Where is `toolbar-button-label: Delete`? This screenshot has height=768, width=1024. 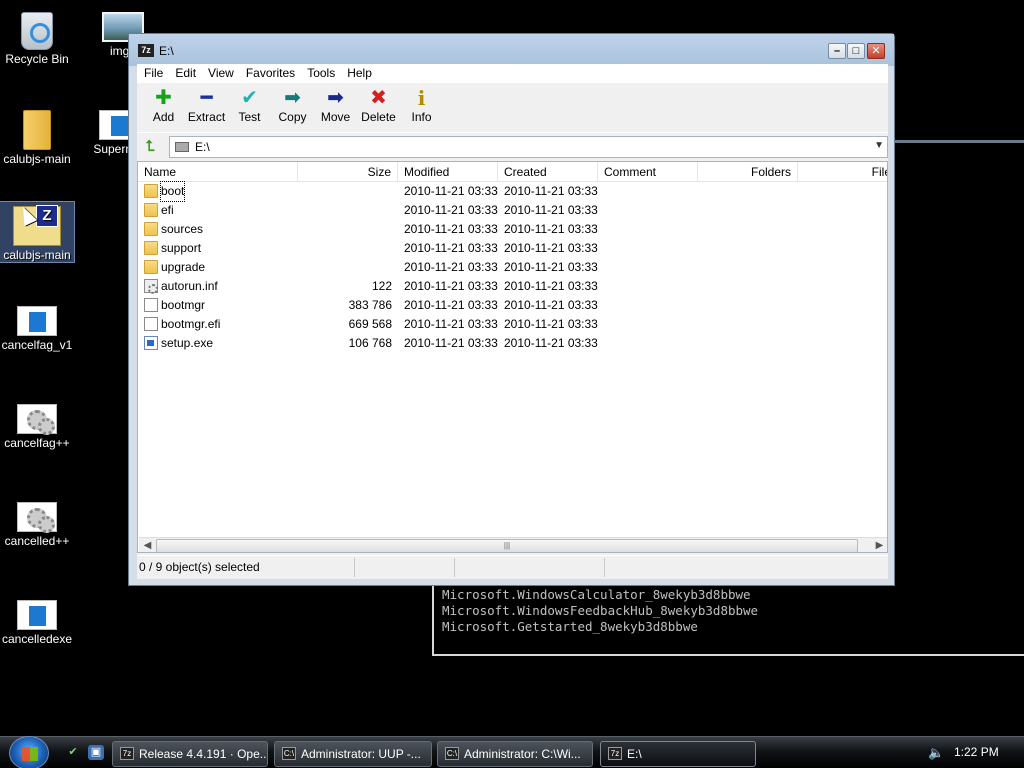 toolbar-button-label: Delete is located at coordinates (378, 117).